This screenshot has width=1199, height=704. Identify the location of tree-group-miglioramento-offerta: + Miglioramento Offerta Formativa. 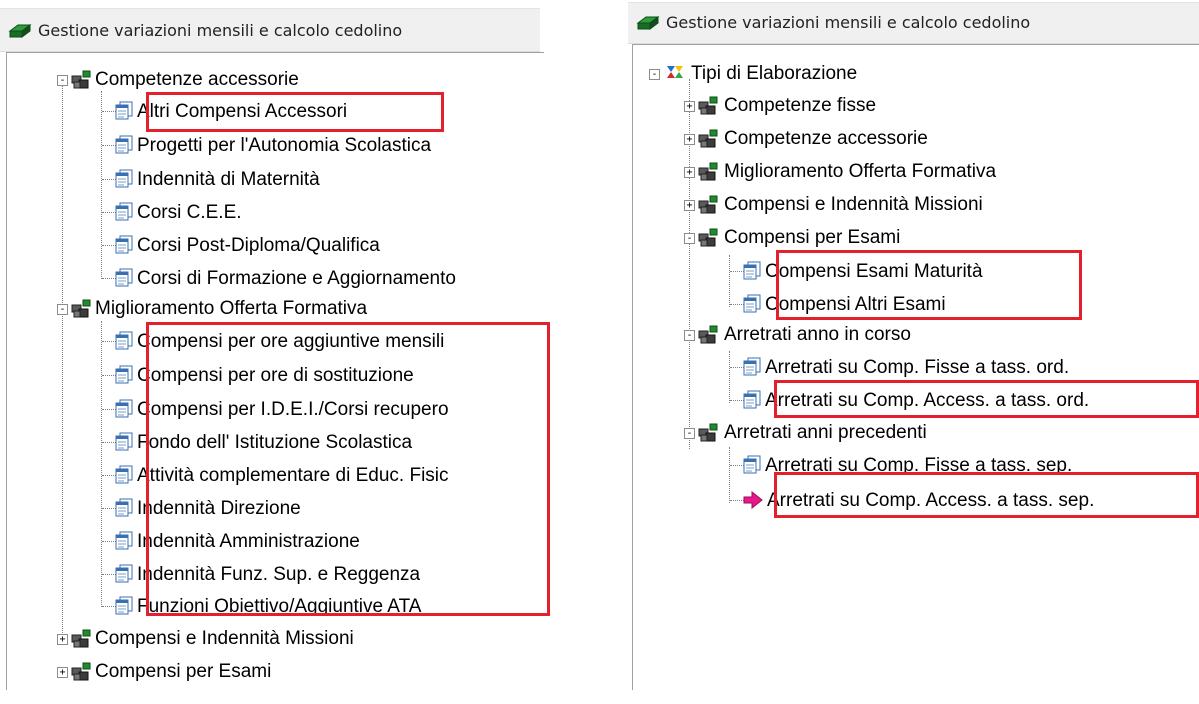
(874, 172).